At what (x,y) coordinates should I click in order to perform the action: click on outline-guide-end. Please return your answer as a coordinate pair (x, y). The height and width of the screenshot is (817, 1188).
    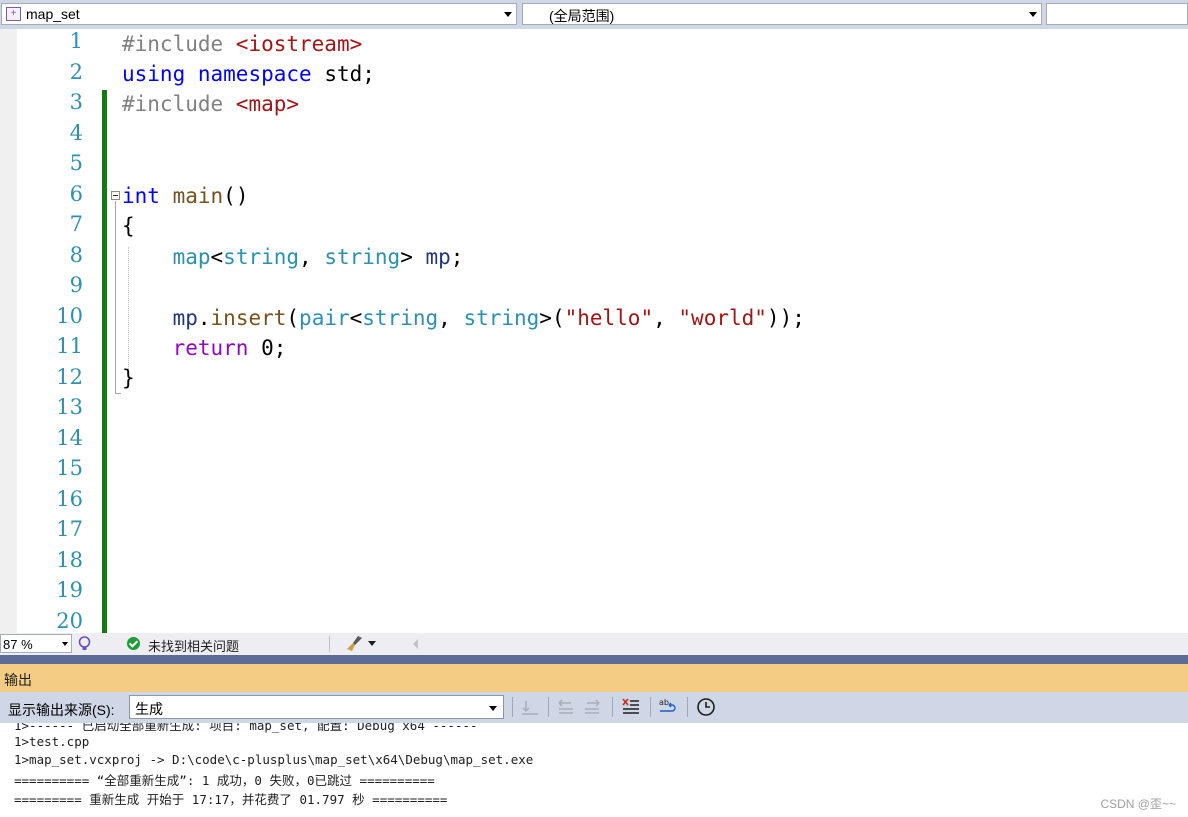
    Looking at the image, I should click on (118, 393).